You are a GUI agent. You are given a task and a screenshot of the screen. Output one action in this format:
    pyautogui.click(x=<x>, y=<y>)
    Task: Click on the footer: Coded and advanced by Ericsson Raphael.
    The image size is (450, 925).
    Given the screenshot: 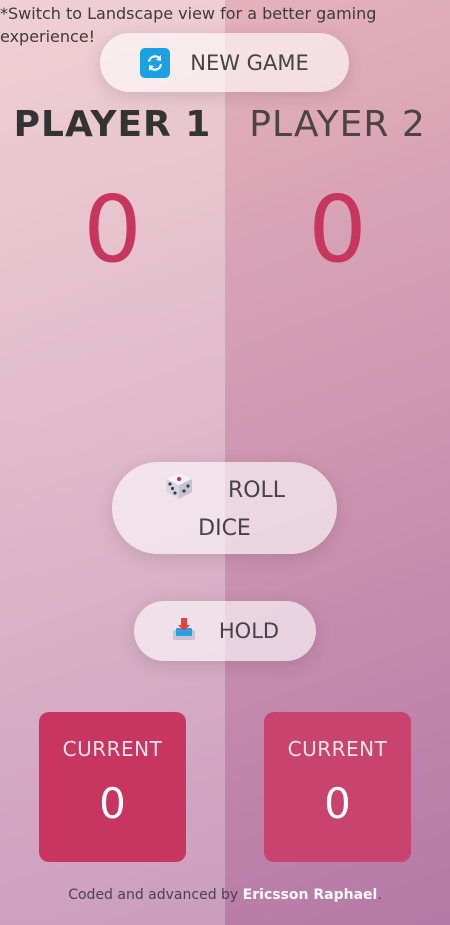 What is the action you would take?
    pyautogui.click(x=225, y=895)
    